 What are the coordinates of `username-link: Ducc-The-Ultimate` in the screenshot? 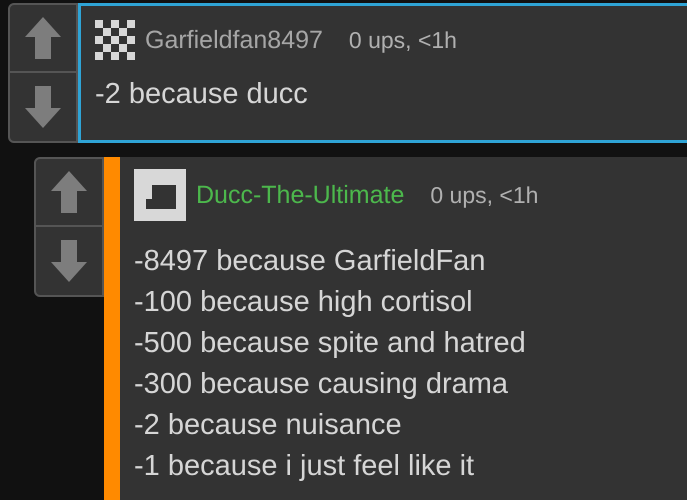 It's located at (300, 195).